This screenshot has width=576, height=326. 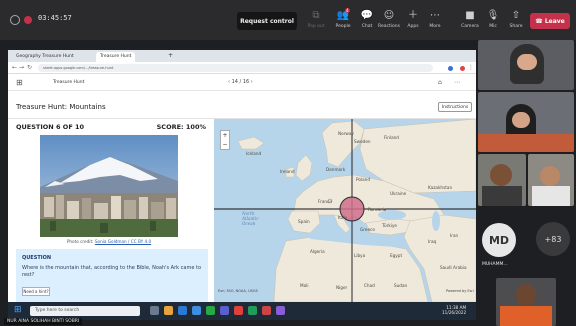 I want to click on map-label: Saudi Arabia, so click(x=453, y=267).